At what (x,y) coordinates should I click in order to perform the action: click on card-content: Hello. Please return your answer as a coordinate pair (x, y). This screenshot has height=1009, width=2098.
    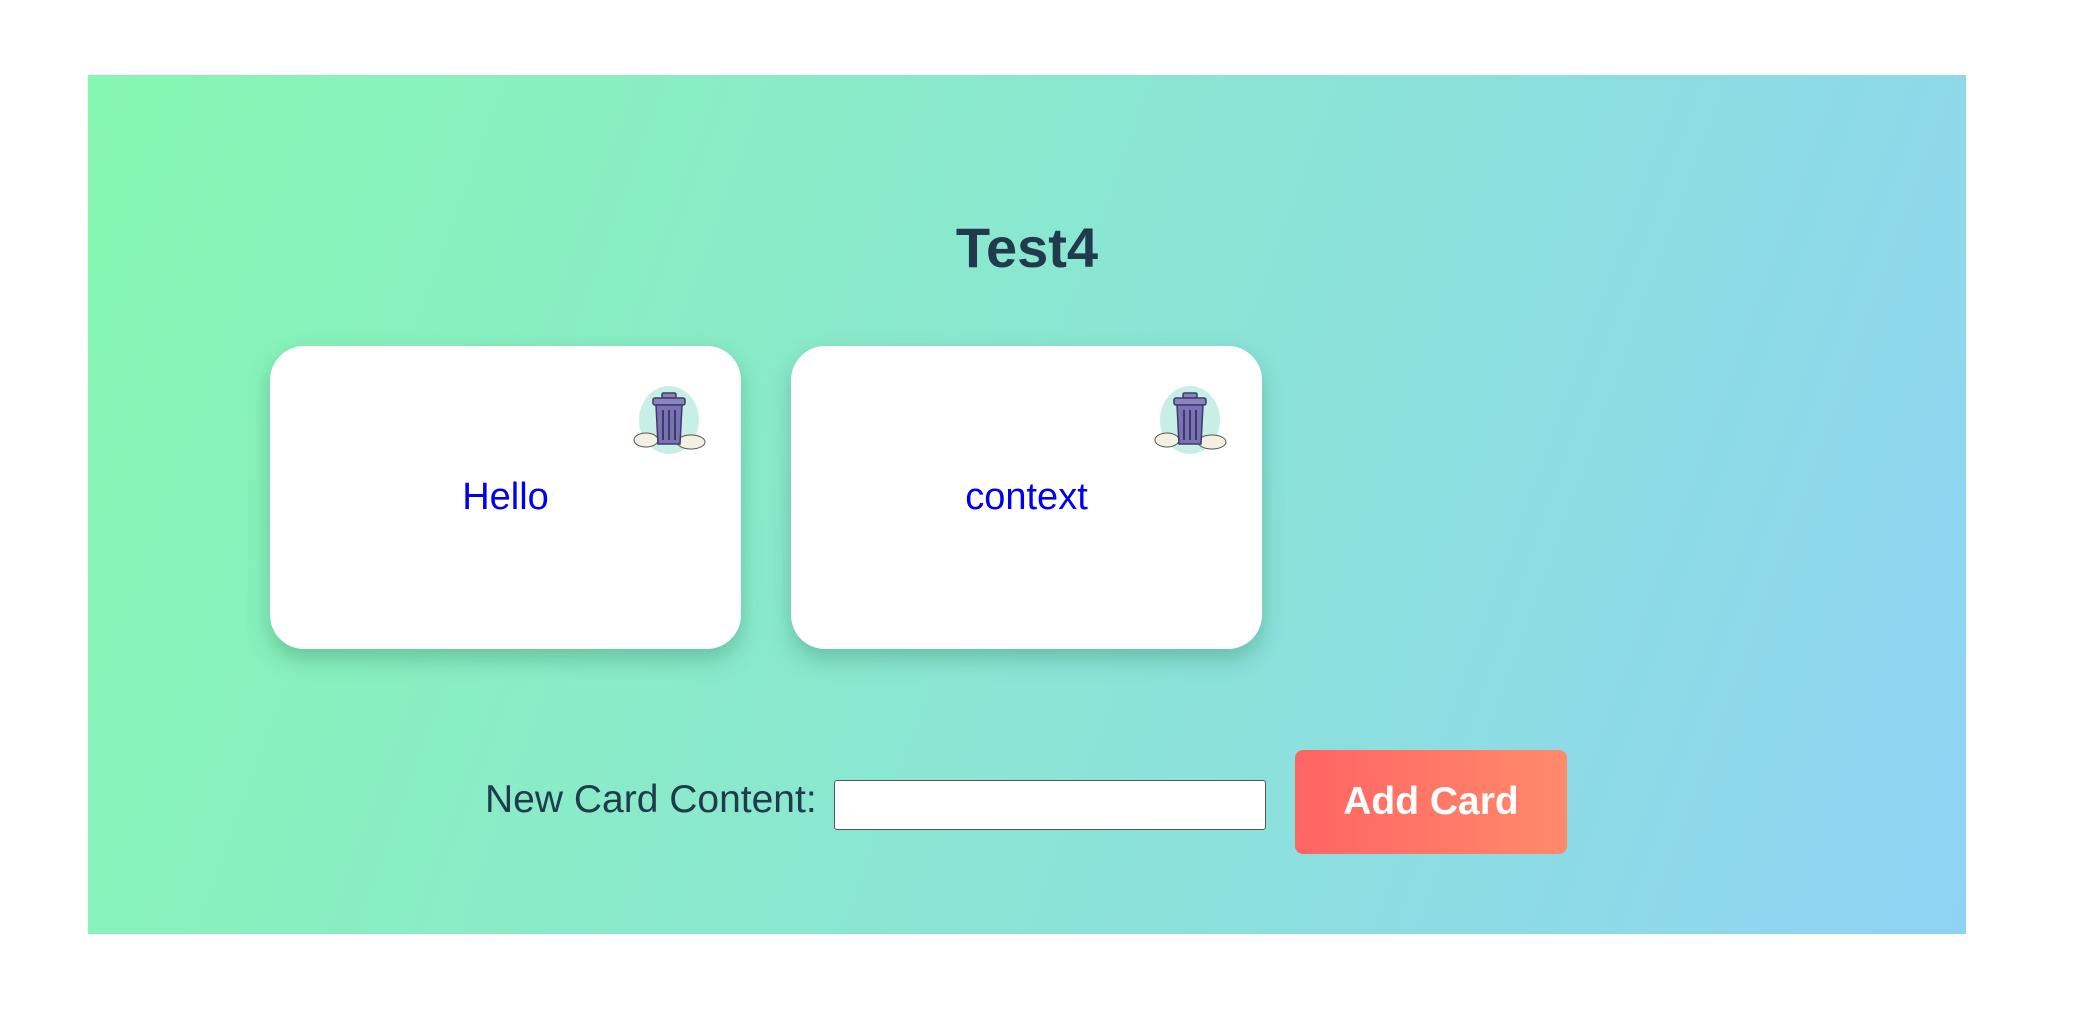
    Looking at the image, I should click on (505, 497).